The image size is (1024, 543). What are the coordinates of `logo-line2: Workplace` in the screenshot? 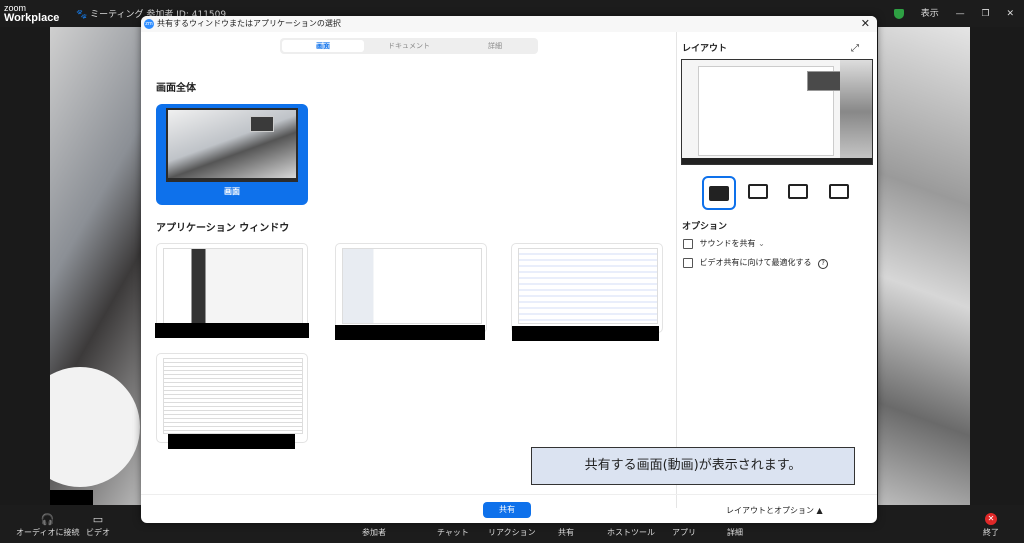 It's located at (32, 18).